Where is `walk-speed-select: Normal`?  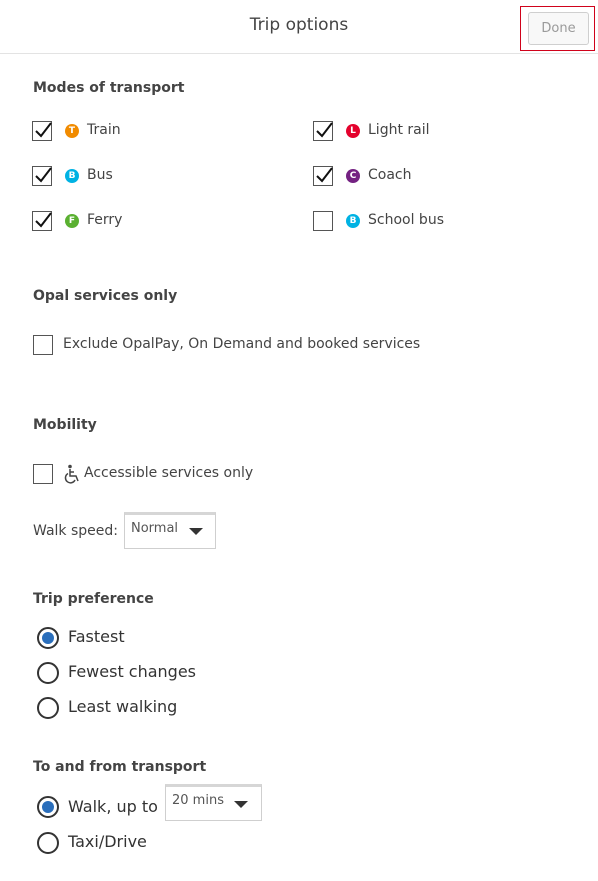 walk-speed-select: Normal is located at coordinates (170, 530).